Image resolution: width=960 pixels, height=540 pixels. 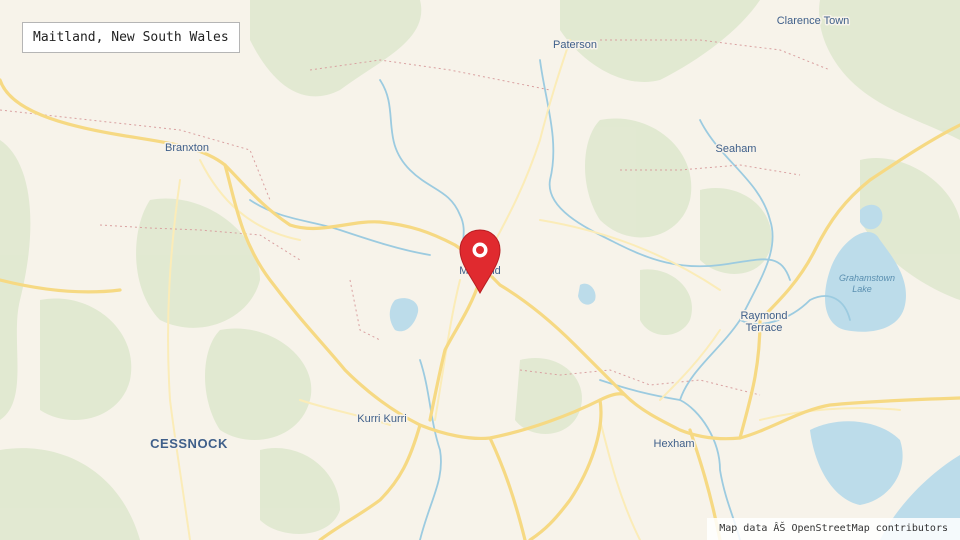 What do you see at coordinates (763, 316) in the screenshot?
I see `place-label-raymond: Raymond` at bounding box center [763, 316].